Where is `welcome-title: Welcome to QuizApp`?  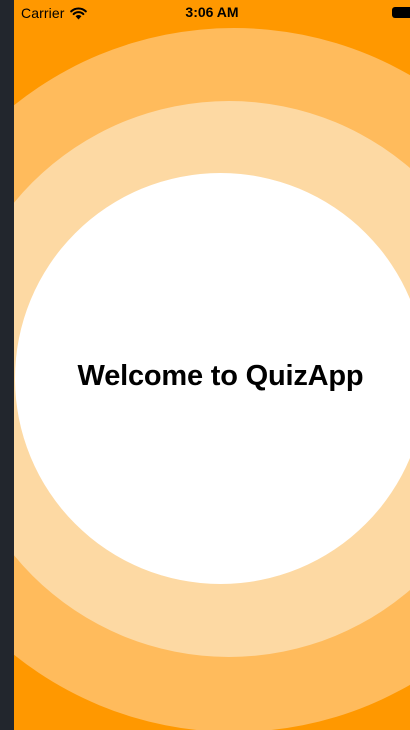
welcome-title: Welcome to QuizApp is located at coordinates (220, 376).